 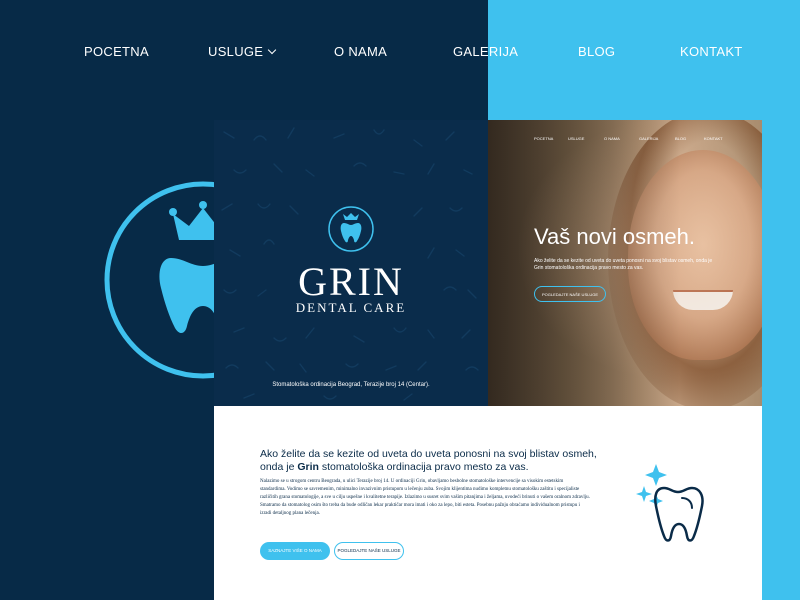 What do you see at coordinates (116, 51) in the screenshot?
I see `nav-item-pocetna: POCETNA` at bounding box center [116, 51].